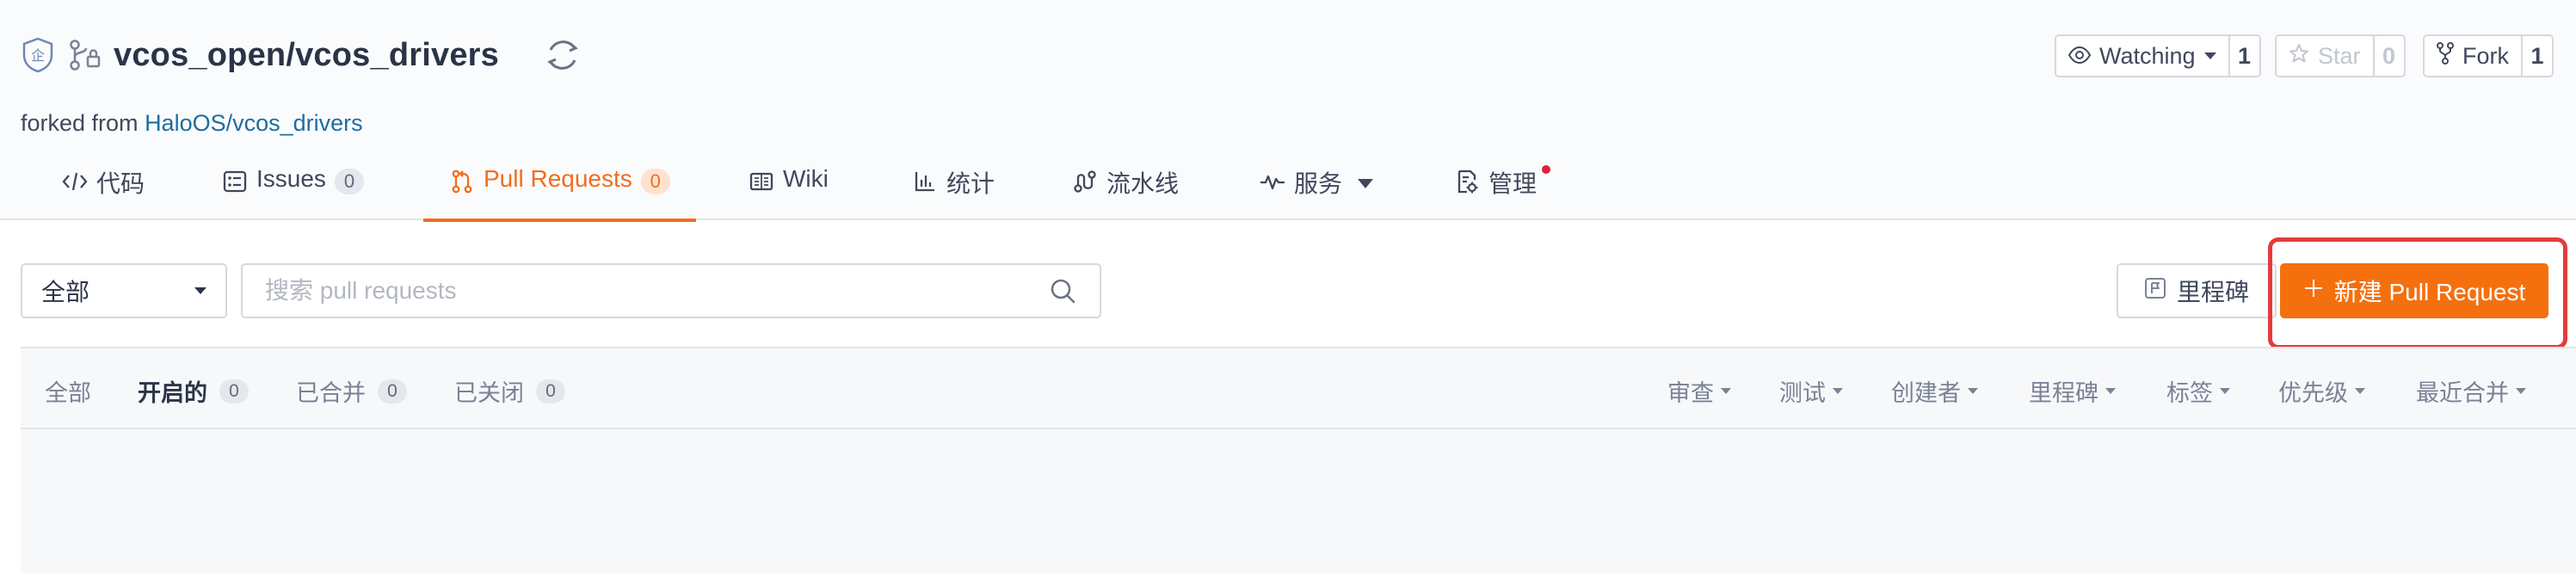 Image resolution: width=2576 pixels, height=573 pixels. What do you see at coordinates (2299, 56) in the screenshot?
I see `star-icon` at bounding box center [2299, 56].